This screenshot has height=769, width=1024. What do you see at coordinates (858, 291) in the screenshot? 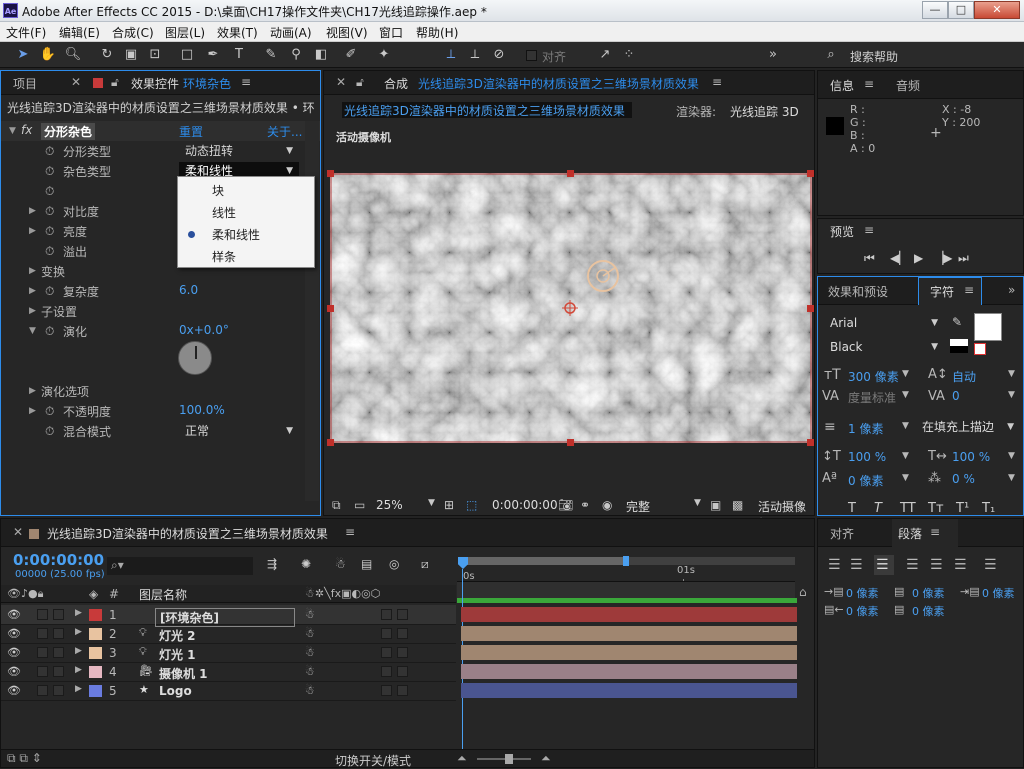
I see `tab-effects-presets: 效果和预设` at bounding box center [858, 291].